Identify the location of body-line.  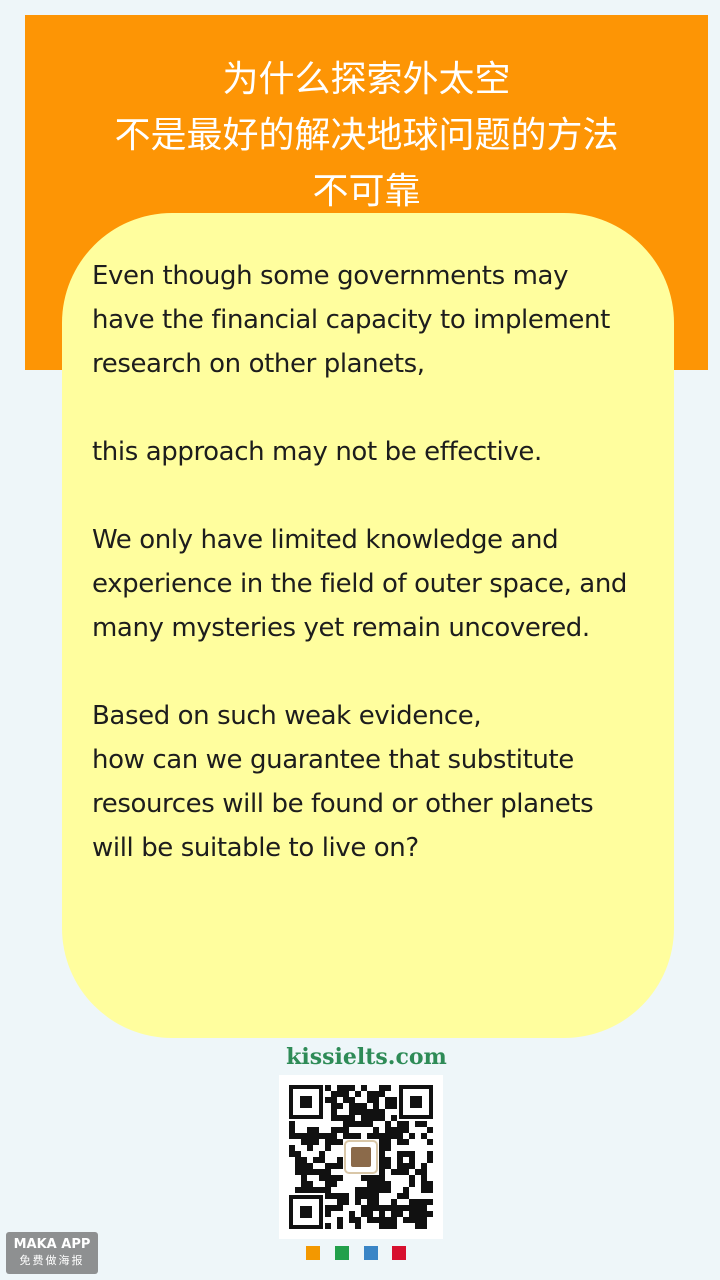
(377, 672).